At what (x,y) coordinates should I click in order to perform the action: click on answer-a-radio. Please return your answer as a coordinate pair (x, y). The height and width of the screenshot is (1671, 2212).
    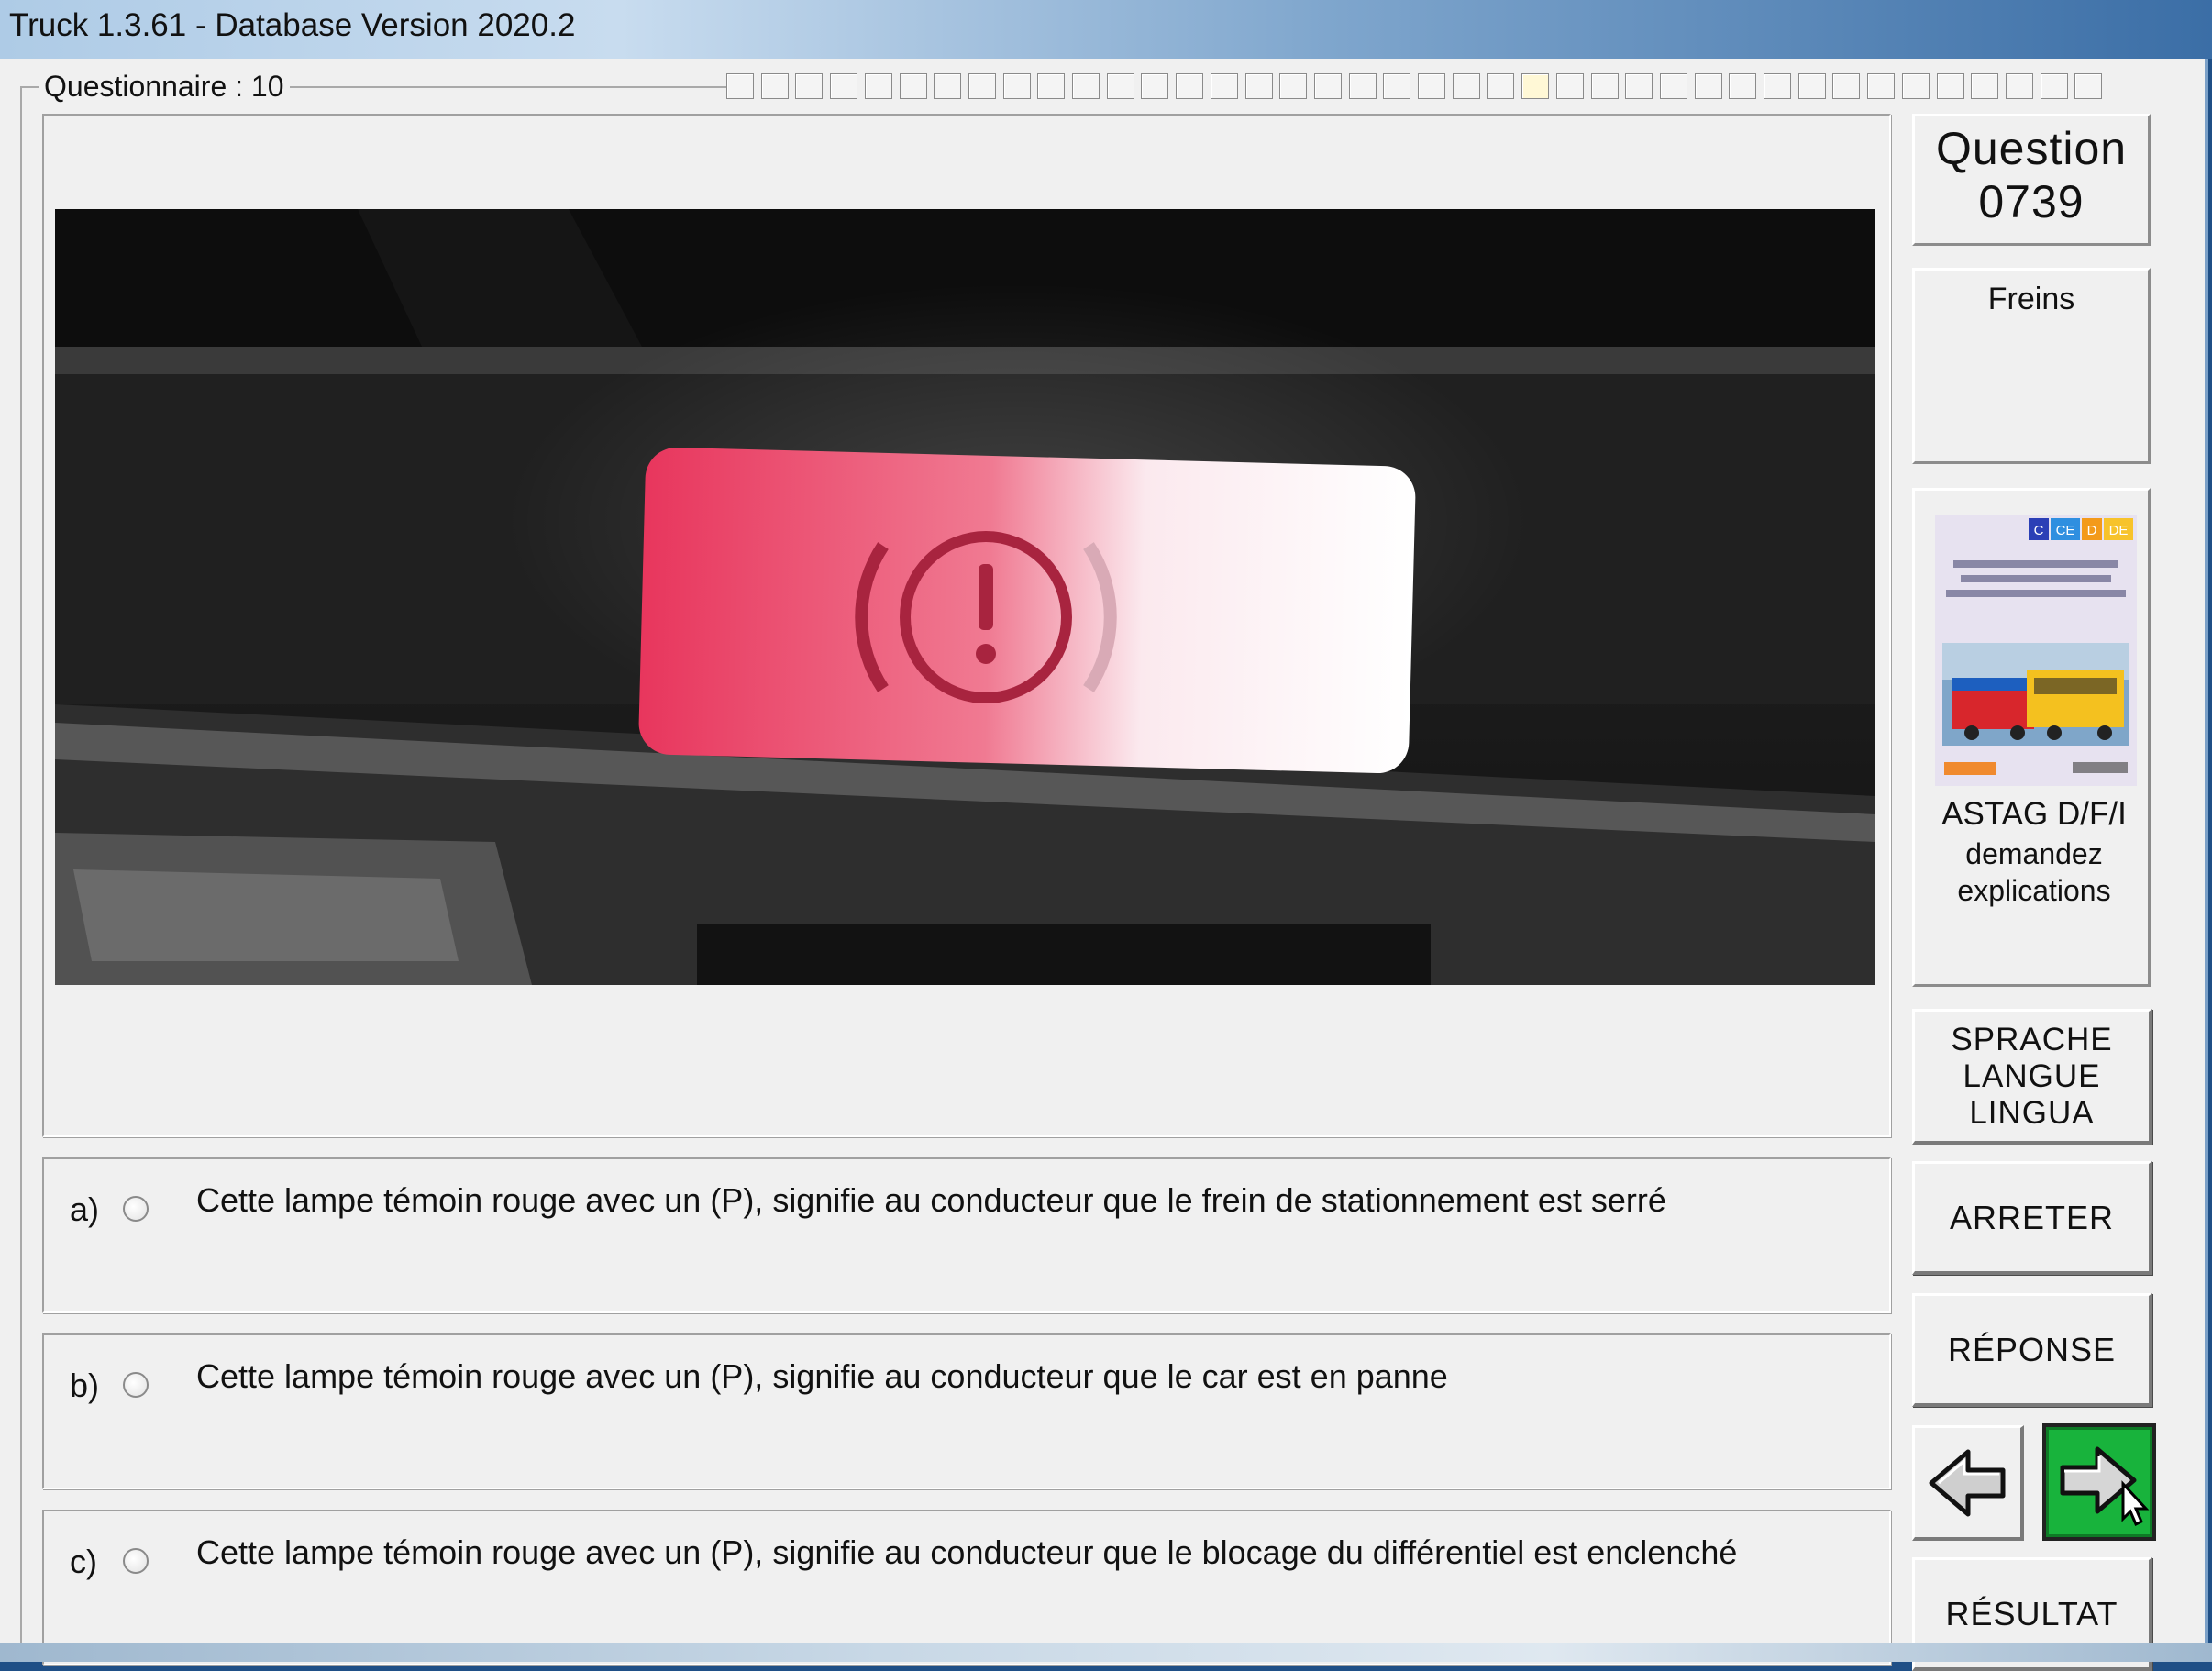
    Looking at the image, I should click on (136, 1209).